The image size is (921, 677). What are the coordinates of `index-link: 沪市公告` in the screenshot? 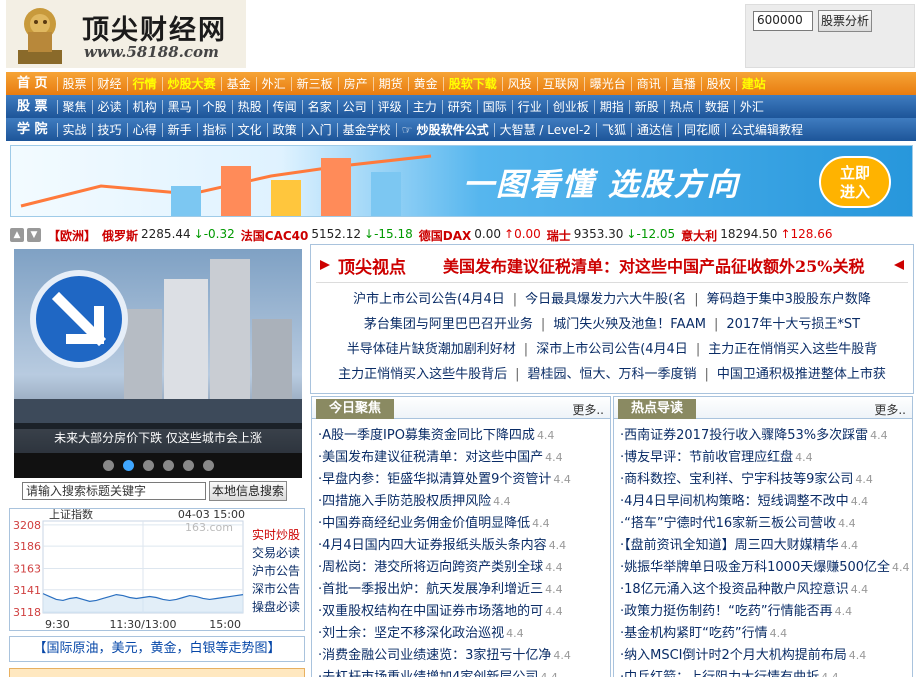 It's located at (278, 571).